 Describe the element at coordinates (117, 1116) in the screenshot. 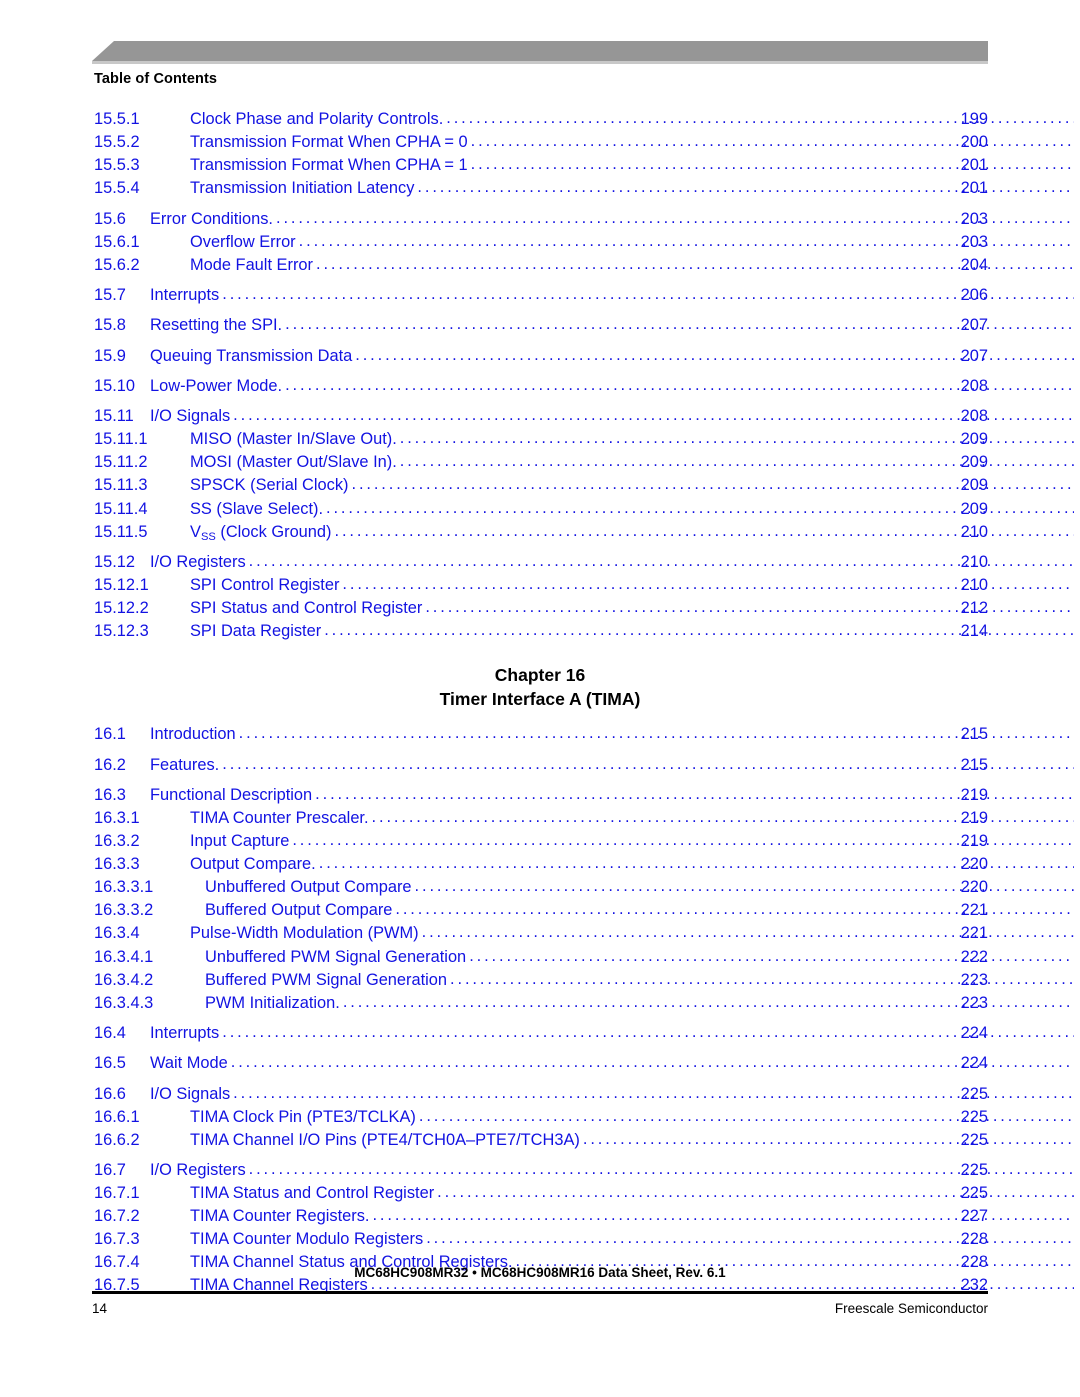

I see `toc-entry-number: 16.6.1` at that location.